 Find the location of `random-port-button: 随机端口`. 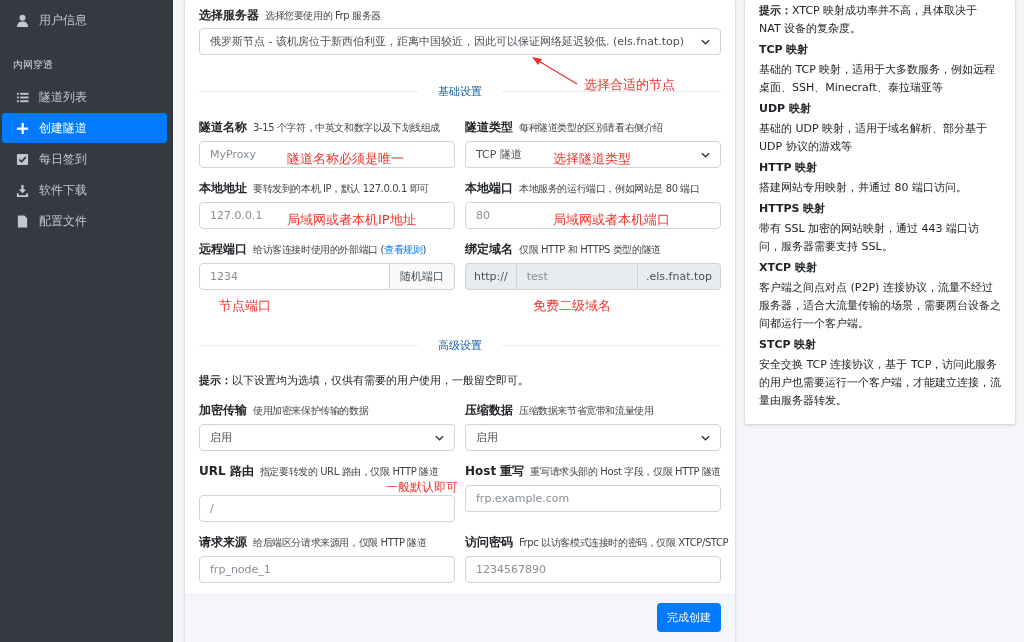

random-port-button: 随机端口 is located at coordinates (422, 276).